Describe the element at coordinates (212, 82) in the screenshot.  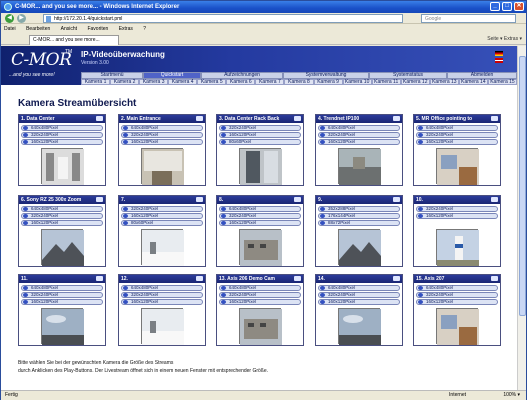
I see `camera-nav-item-5: Kamera 5` at that location.